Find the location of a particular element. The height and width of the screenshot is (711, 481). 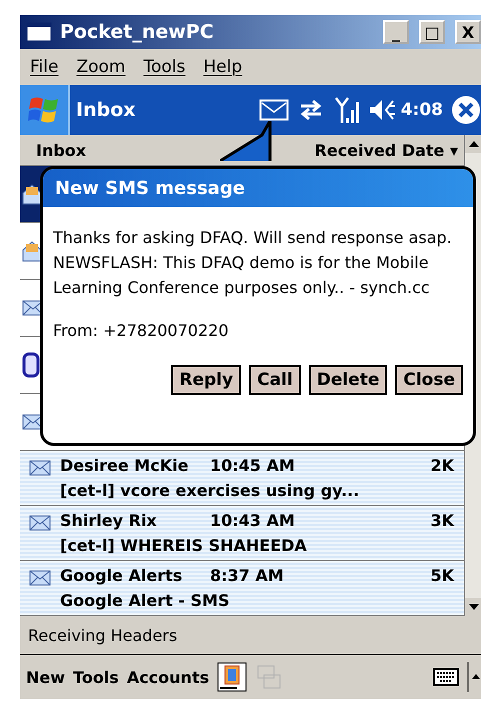

menu-item: Zoom is located at coordinates (101, 67).